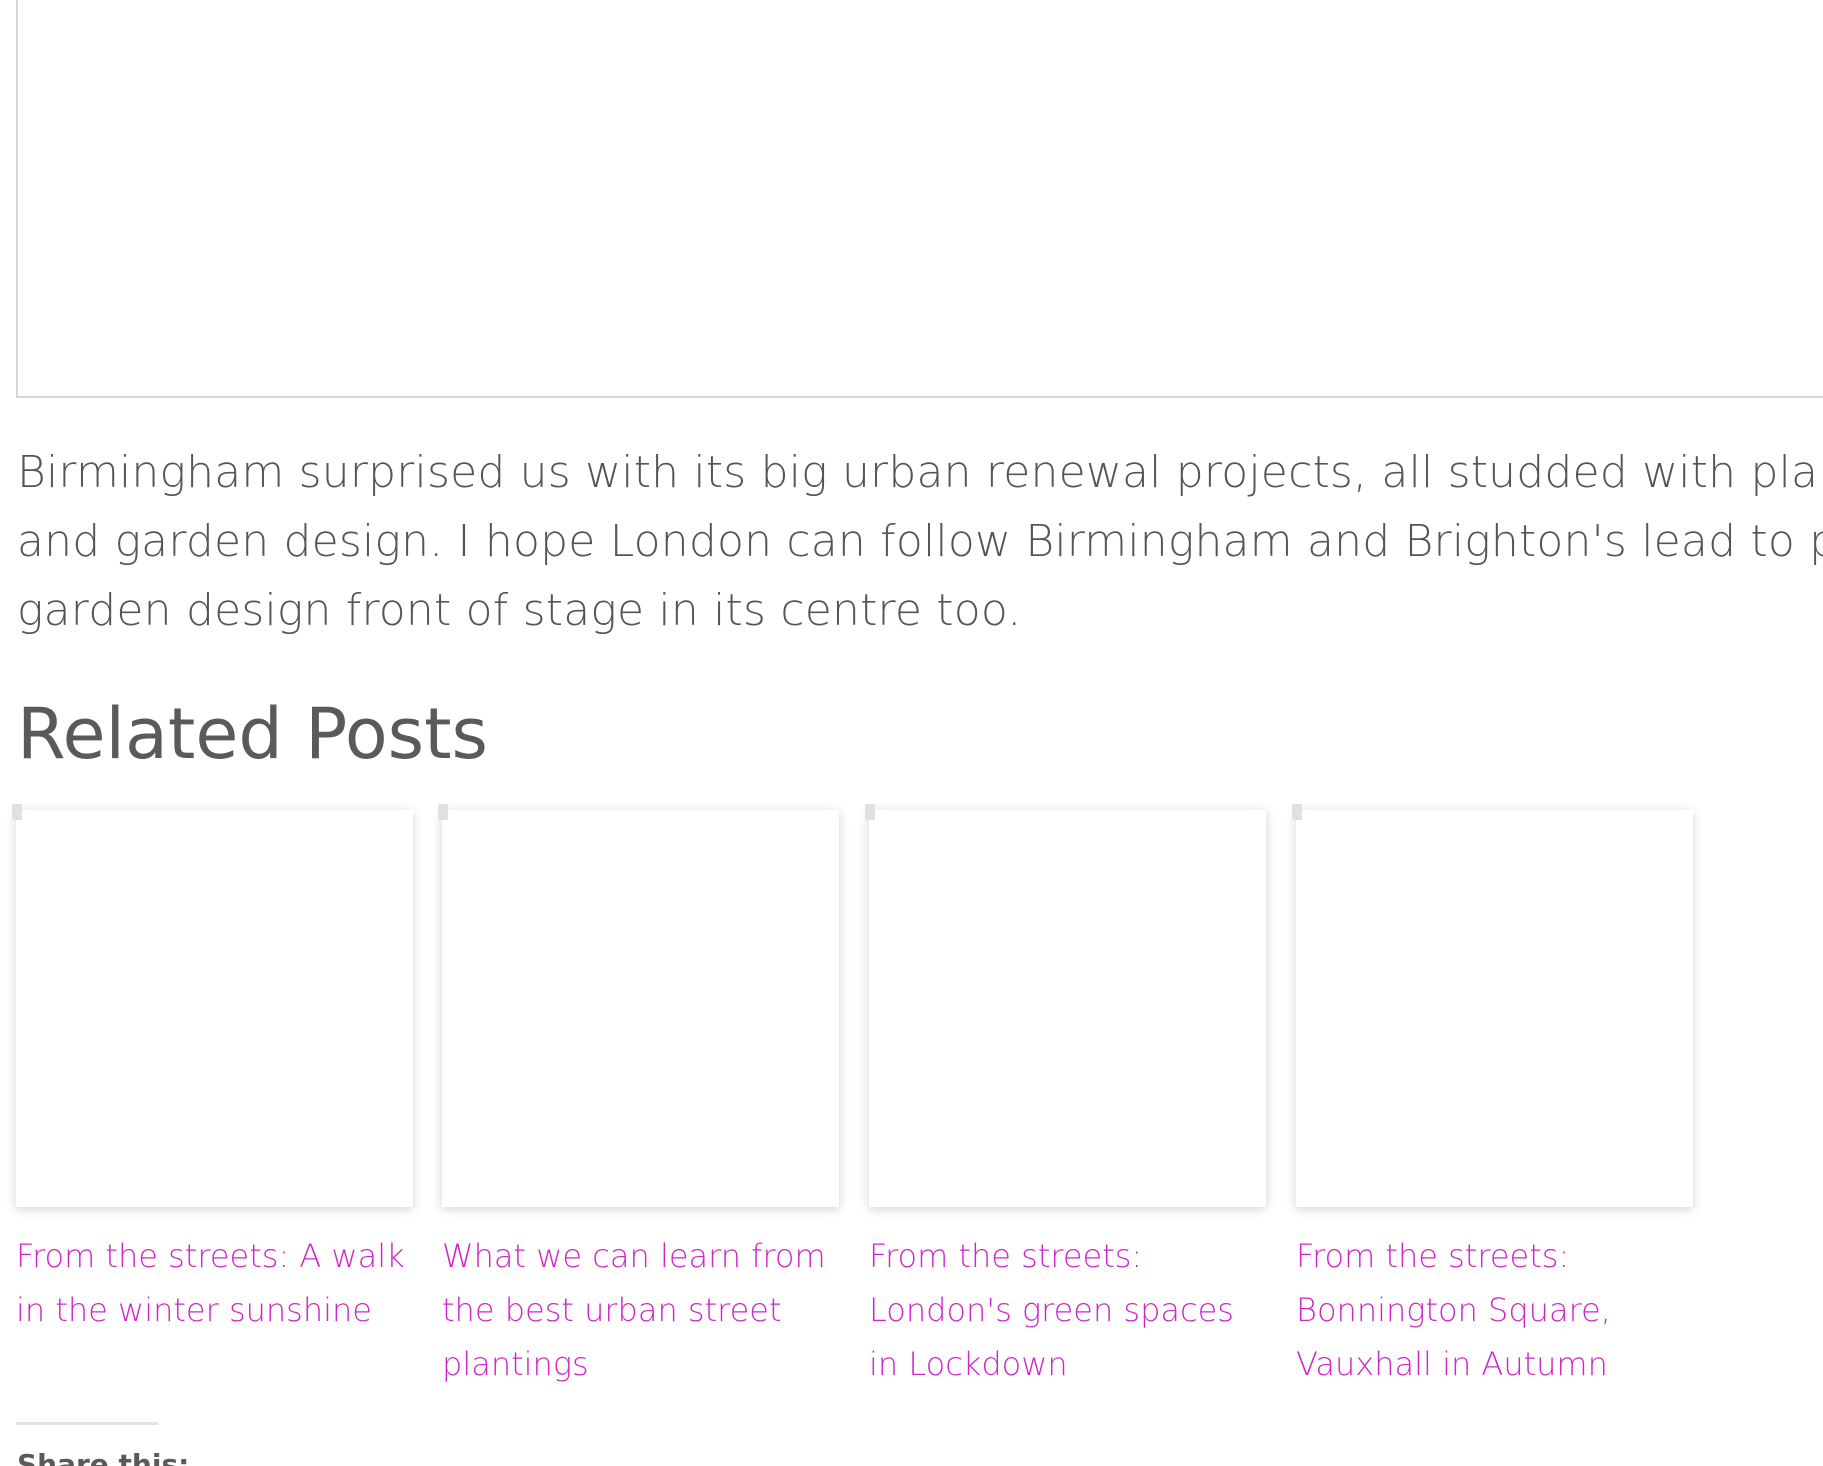 The image size is (1823, 1466). Describe the element at coordinates (253, 734) in the screenshot. I see `related-posts-heading: Related Posts` at that location.